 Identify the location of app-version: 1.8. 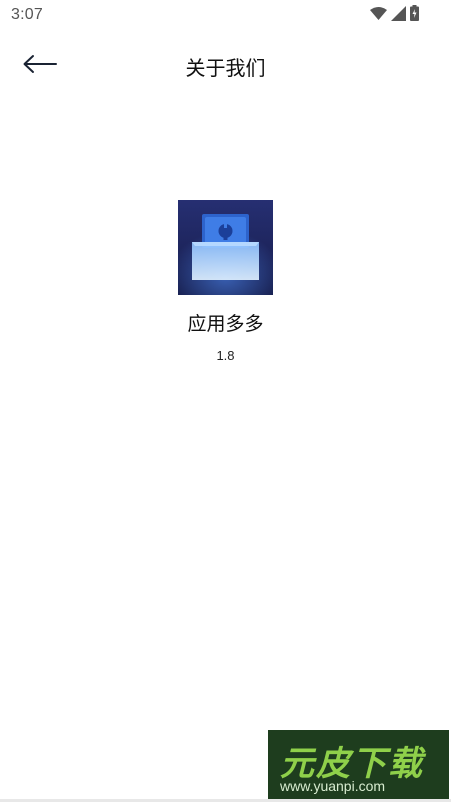
(225, 355).